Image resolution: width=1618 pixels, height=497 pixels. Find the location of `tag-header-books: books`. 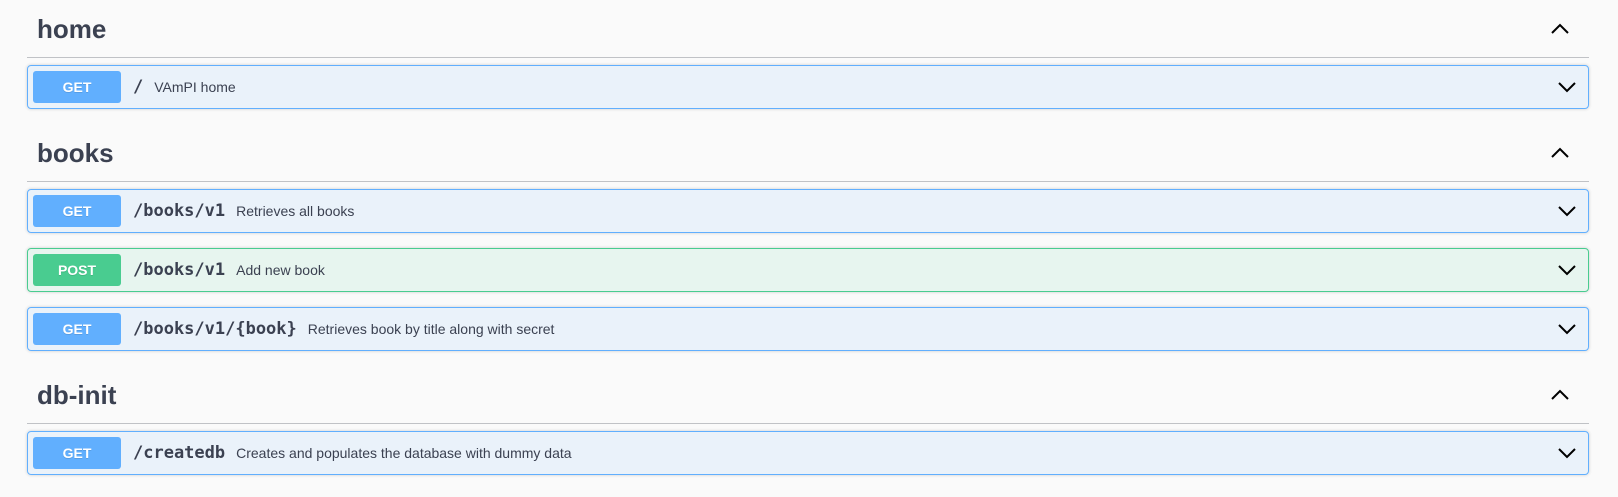

tag-header-books: books is located at coordinates (808, 153).